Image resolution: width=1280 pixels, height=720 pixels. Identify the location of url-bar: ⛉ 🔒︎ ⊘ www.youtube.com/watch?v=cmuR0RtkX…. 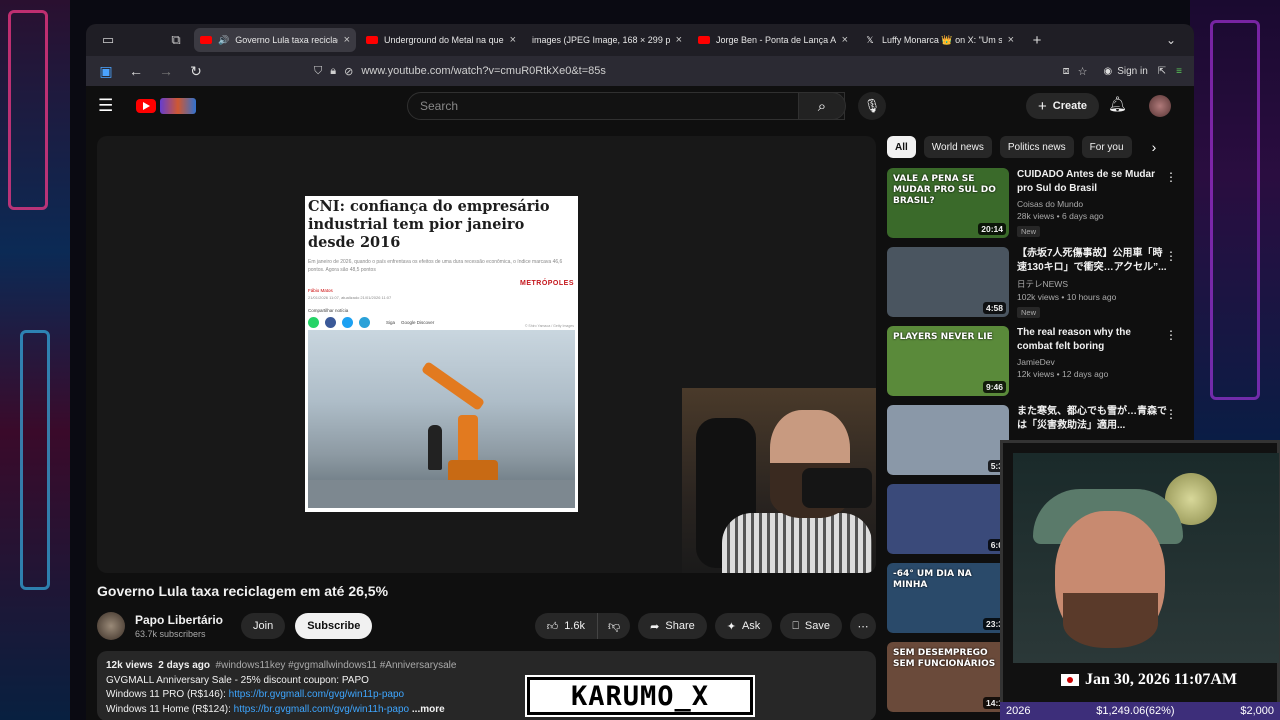
(700, 71).